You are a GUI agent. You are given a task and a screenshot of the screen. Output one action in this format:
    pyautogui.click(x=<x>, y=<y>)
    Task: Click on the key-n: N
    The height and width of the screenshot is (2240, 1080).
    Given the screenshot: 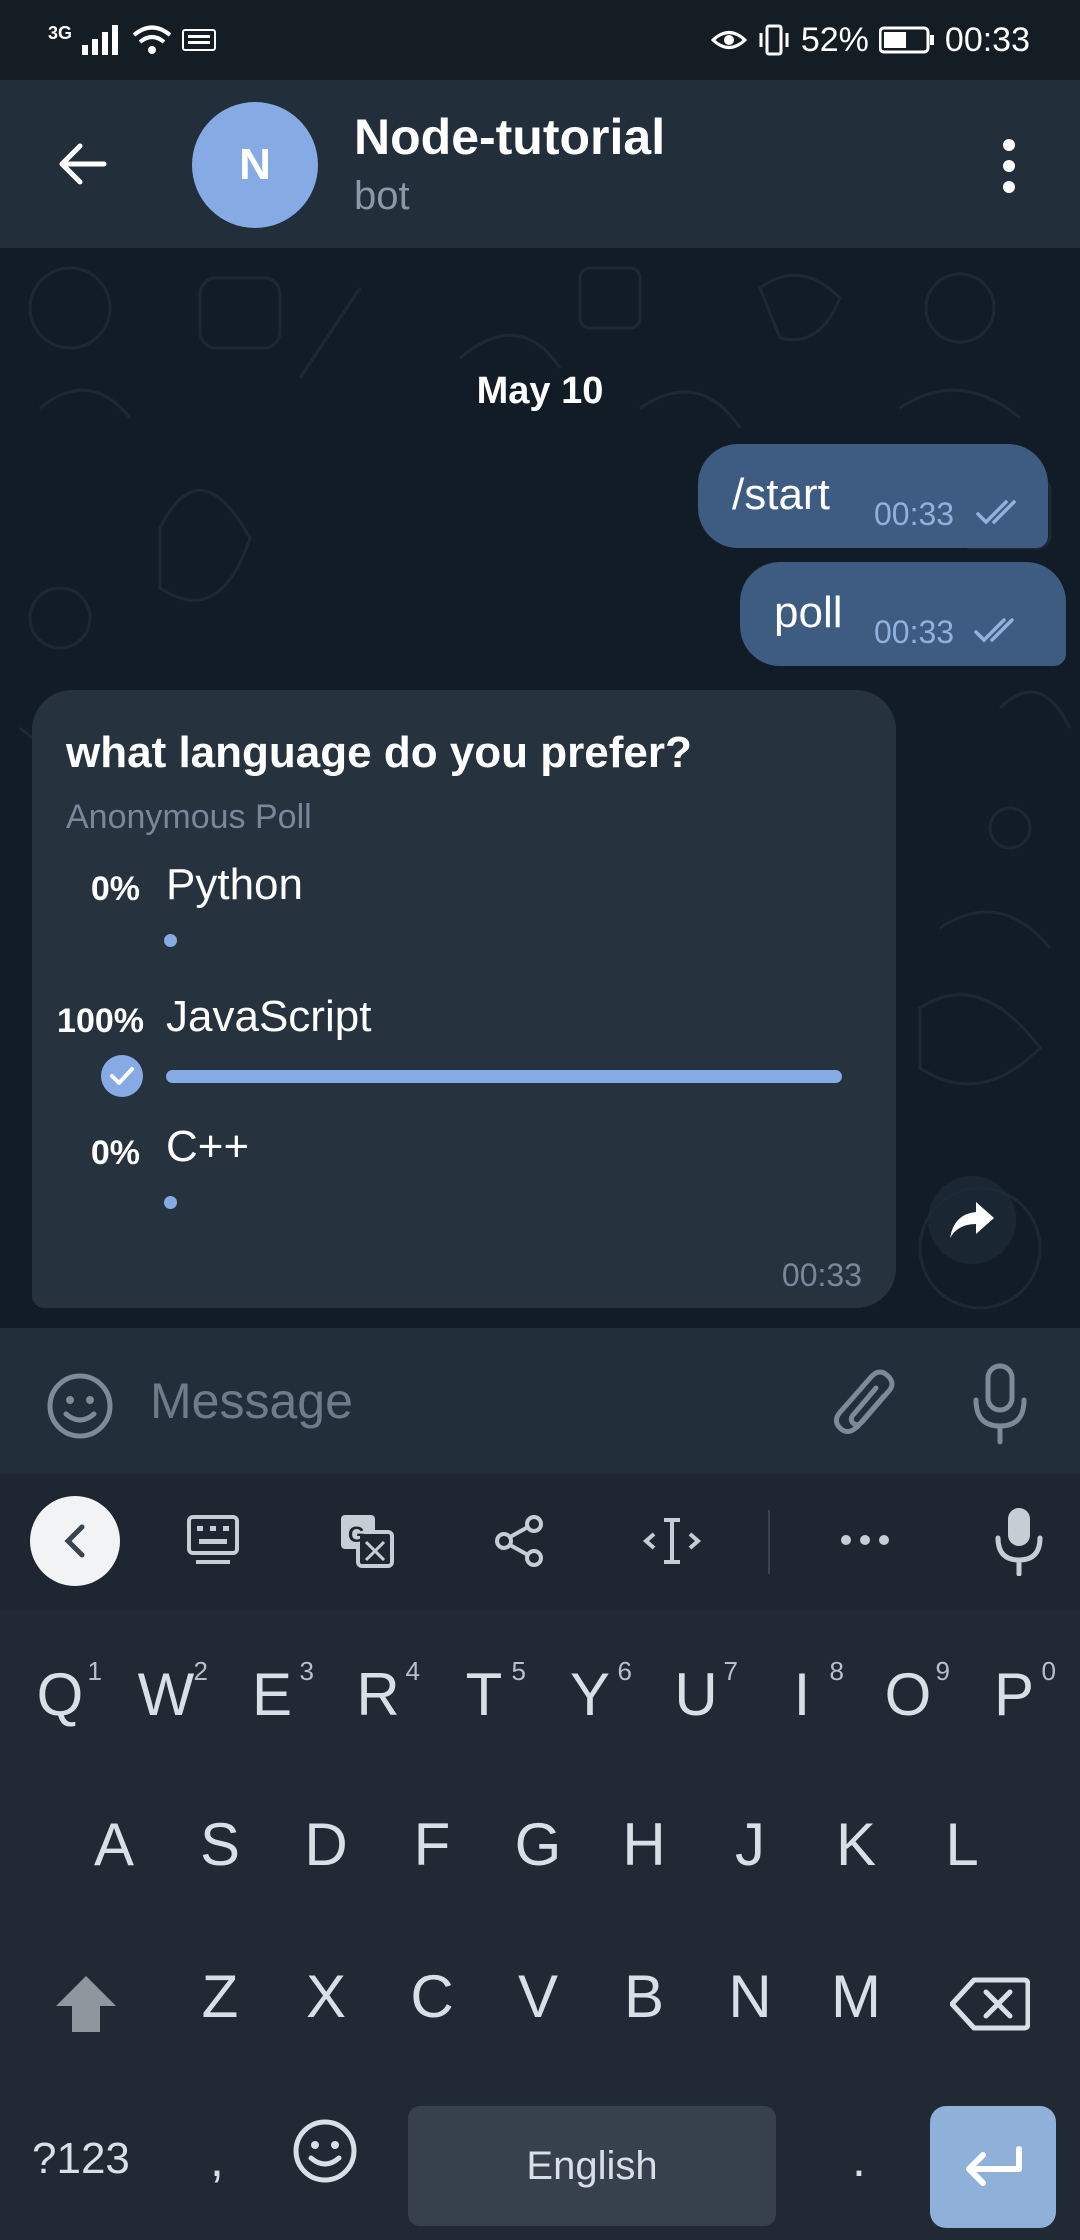 What is the action you would take?
    pyautogui.click(x=750, y=1996)
    